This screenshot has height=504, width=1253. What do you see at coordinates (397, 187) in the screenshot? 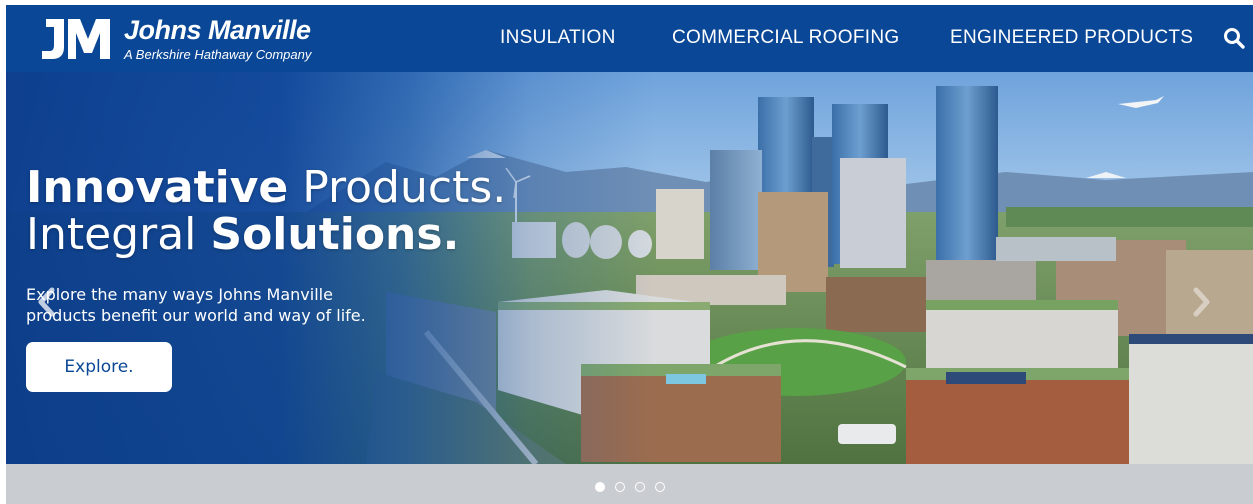
I see `headline-word-products: Products.` at bounding box center [397, 187].